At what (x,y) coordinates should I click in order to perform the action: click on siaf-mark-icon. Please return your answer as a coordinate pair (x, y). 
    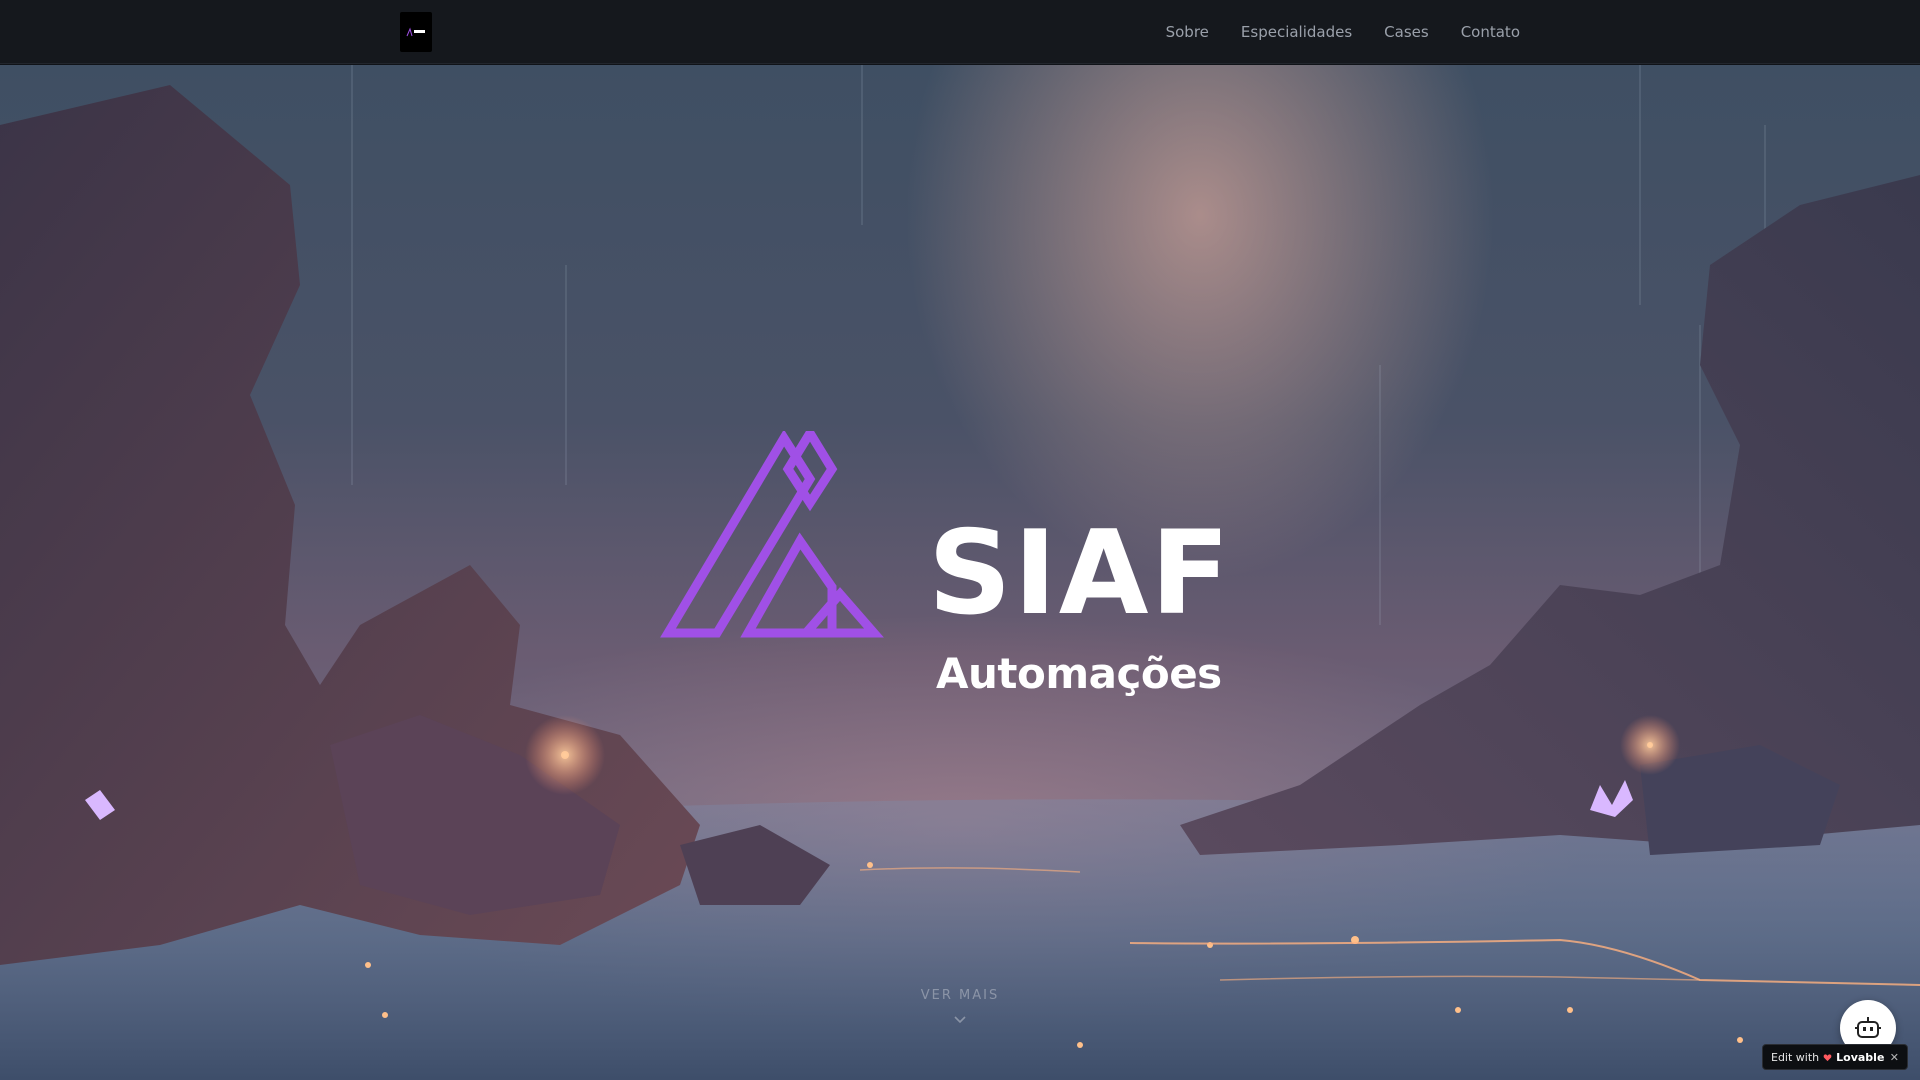
    Looking at the image, I should click on (772, 534).